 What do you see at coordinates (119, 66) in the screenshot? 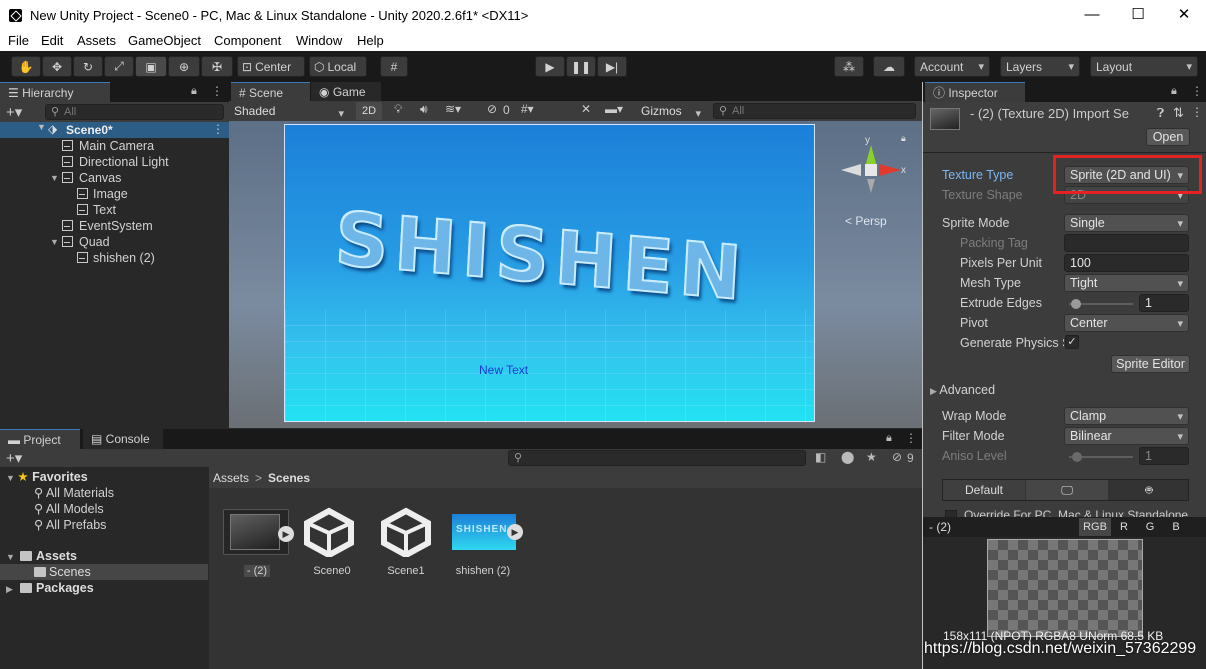
I see `scale-tool-icon: ⤢` at bounding box center [119, 66].